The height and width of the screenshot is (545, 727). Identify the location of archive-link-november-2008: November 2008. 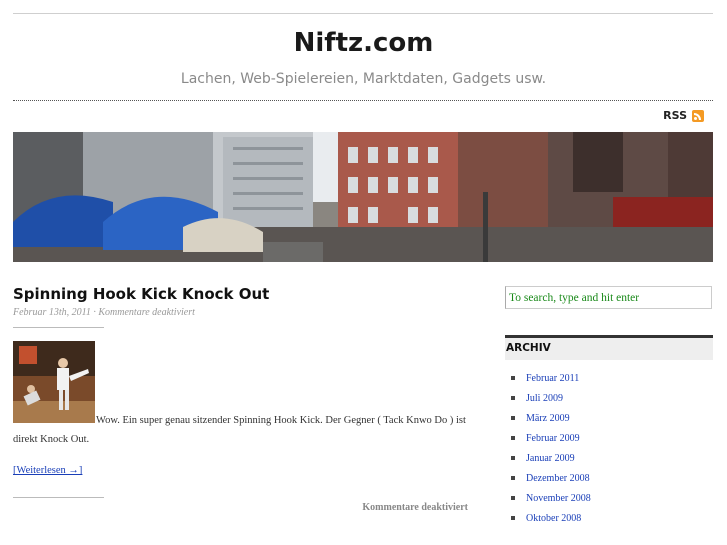
(558, 498).